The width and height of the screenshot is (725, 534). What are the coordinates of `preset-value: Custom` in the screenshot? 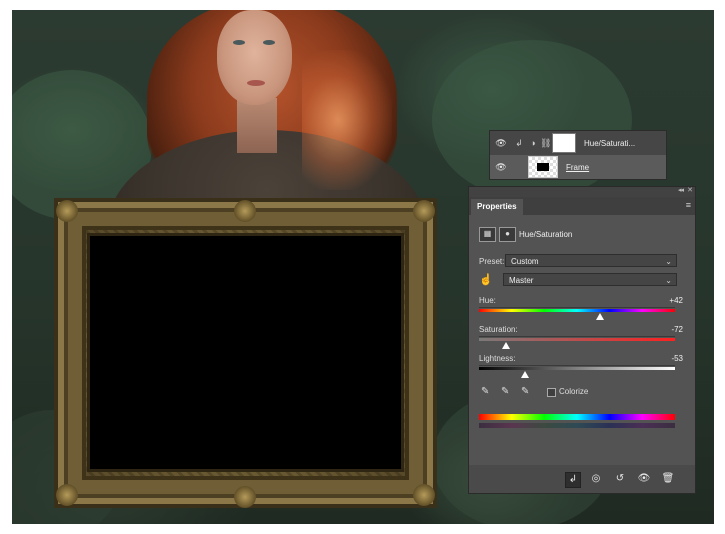 It's located at (525, 261).